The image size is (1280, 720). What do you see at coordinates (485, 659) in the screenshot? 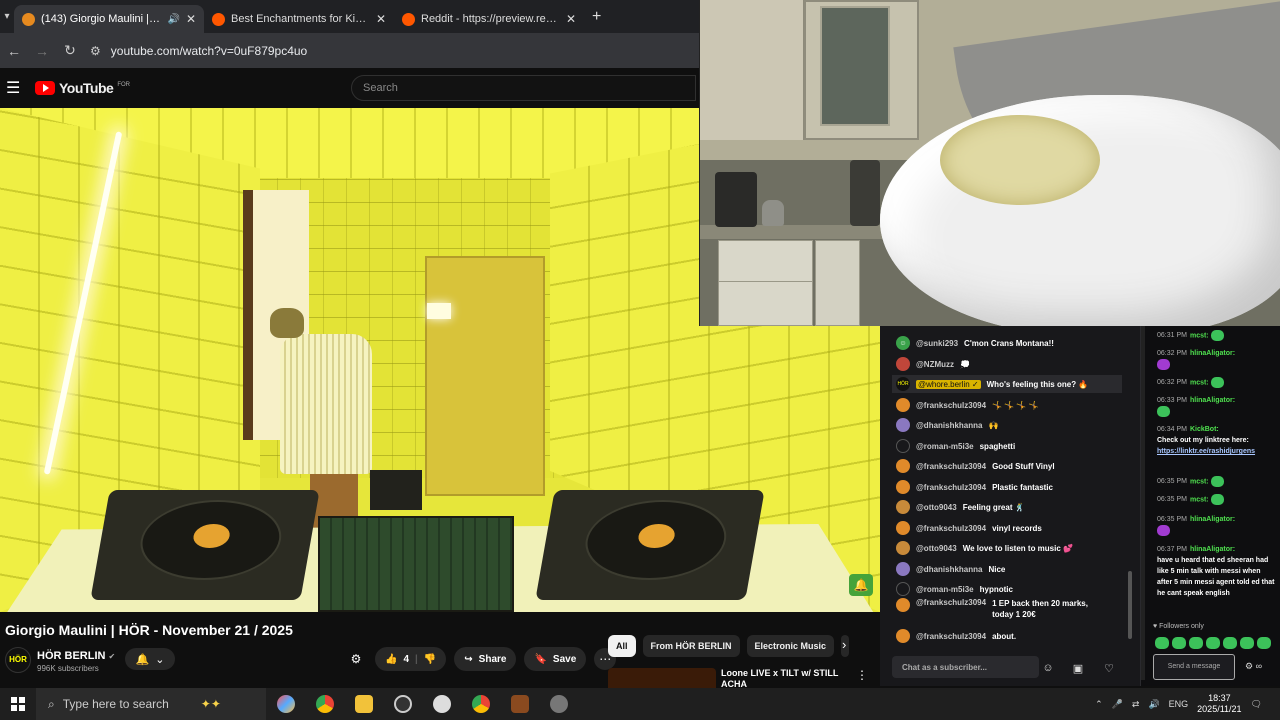
I see `share-button: ↪ Share` at bounding box center [485, 659].